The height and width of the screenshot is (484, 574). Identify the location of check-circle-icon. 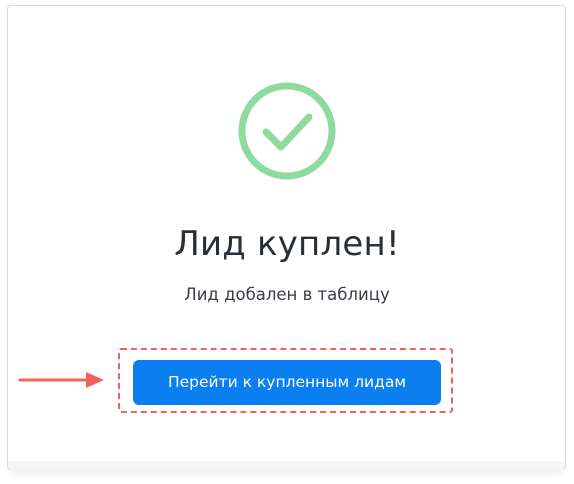
(287, 131).